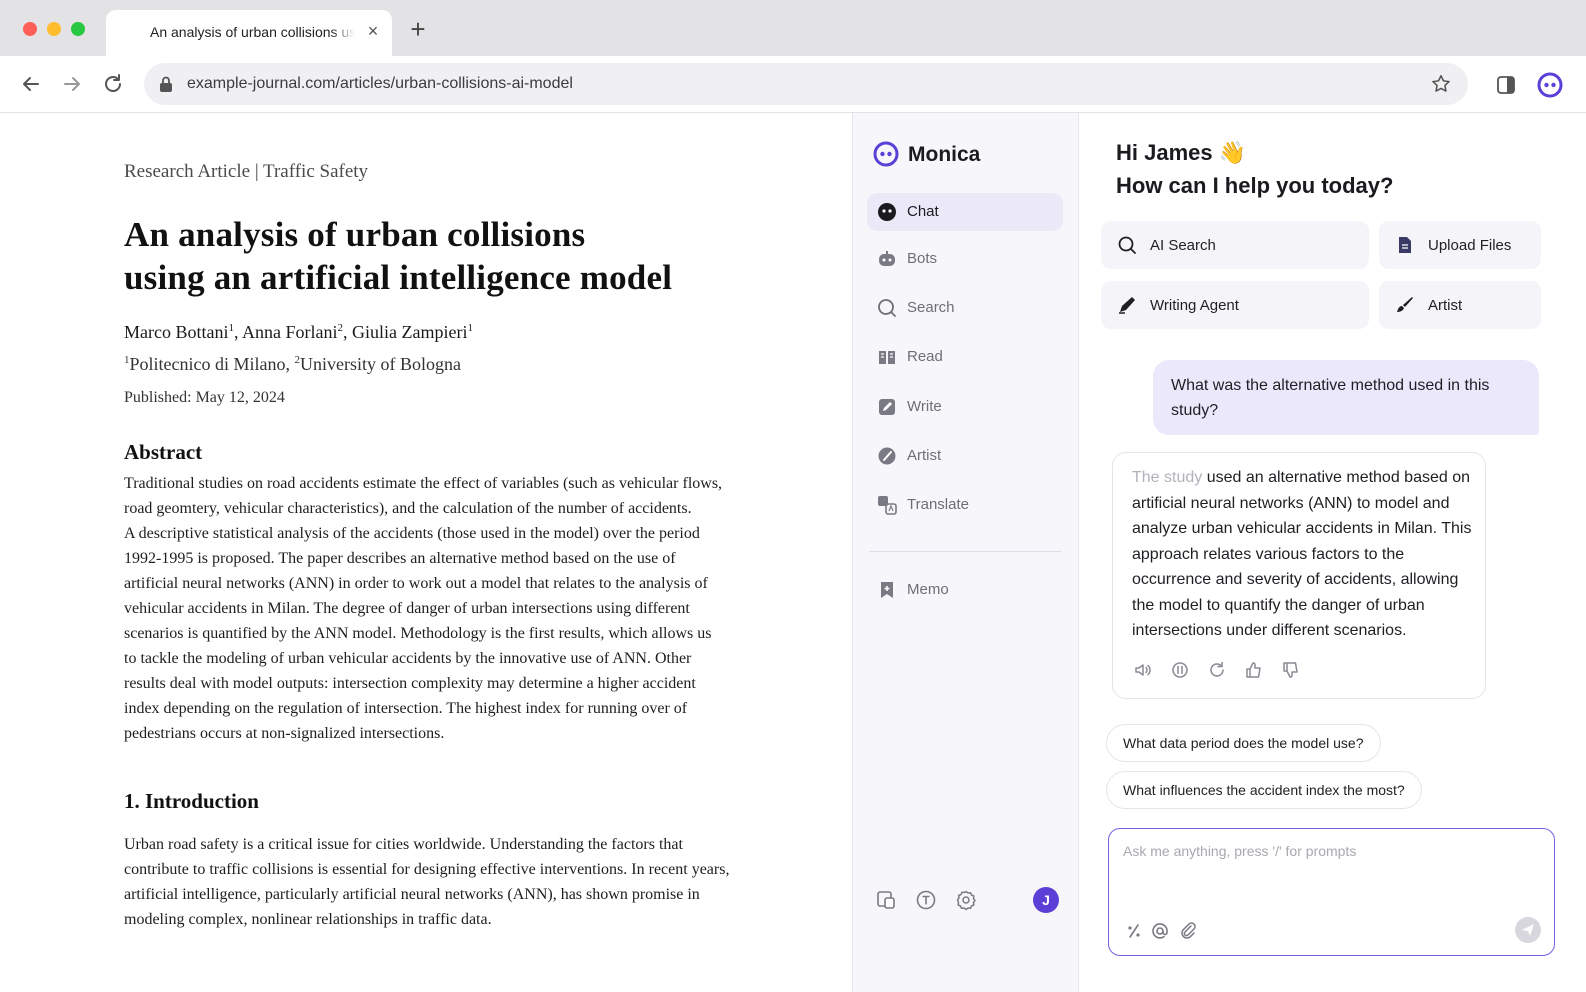 The image size is (1586, 992). Describe the element at coordinates (1232, 152) in the screenshot. I see `wave-emoji-icon: 👋` at that location.